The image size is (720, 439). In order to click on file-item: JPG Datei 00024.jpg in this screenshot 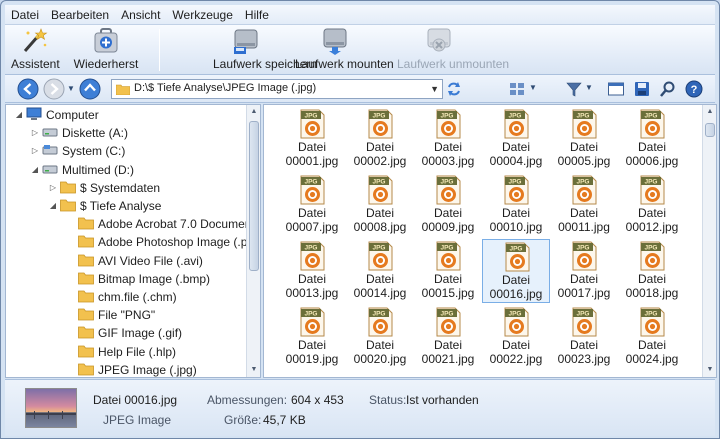, I will do `click(652, 337)`.